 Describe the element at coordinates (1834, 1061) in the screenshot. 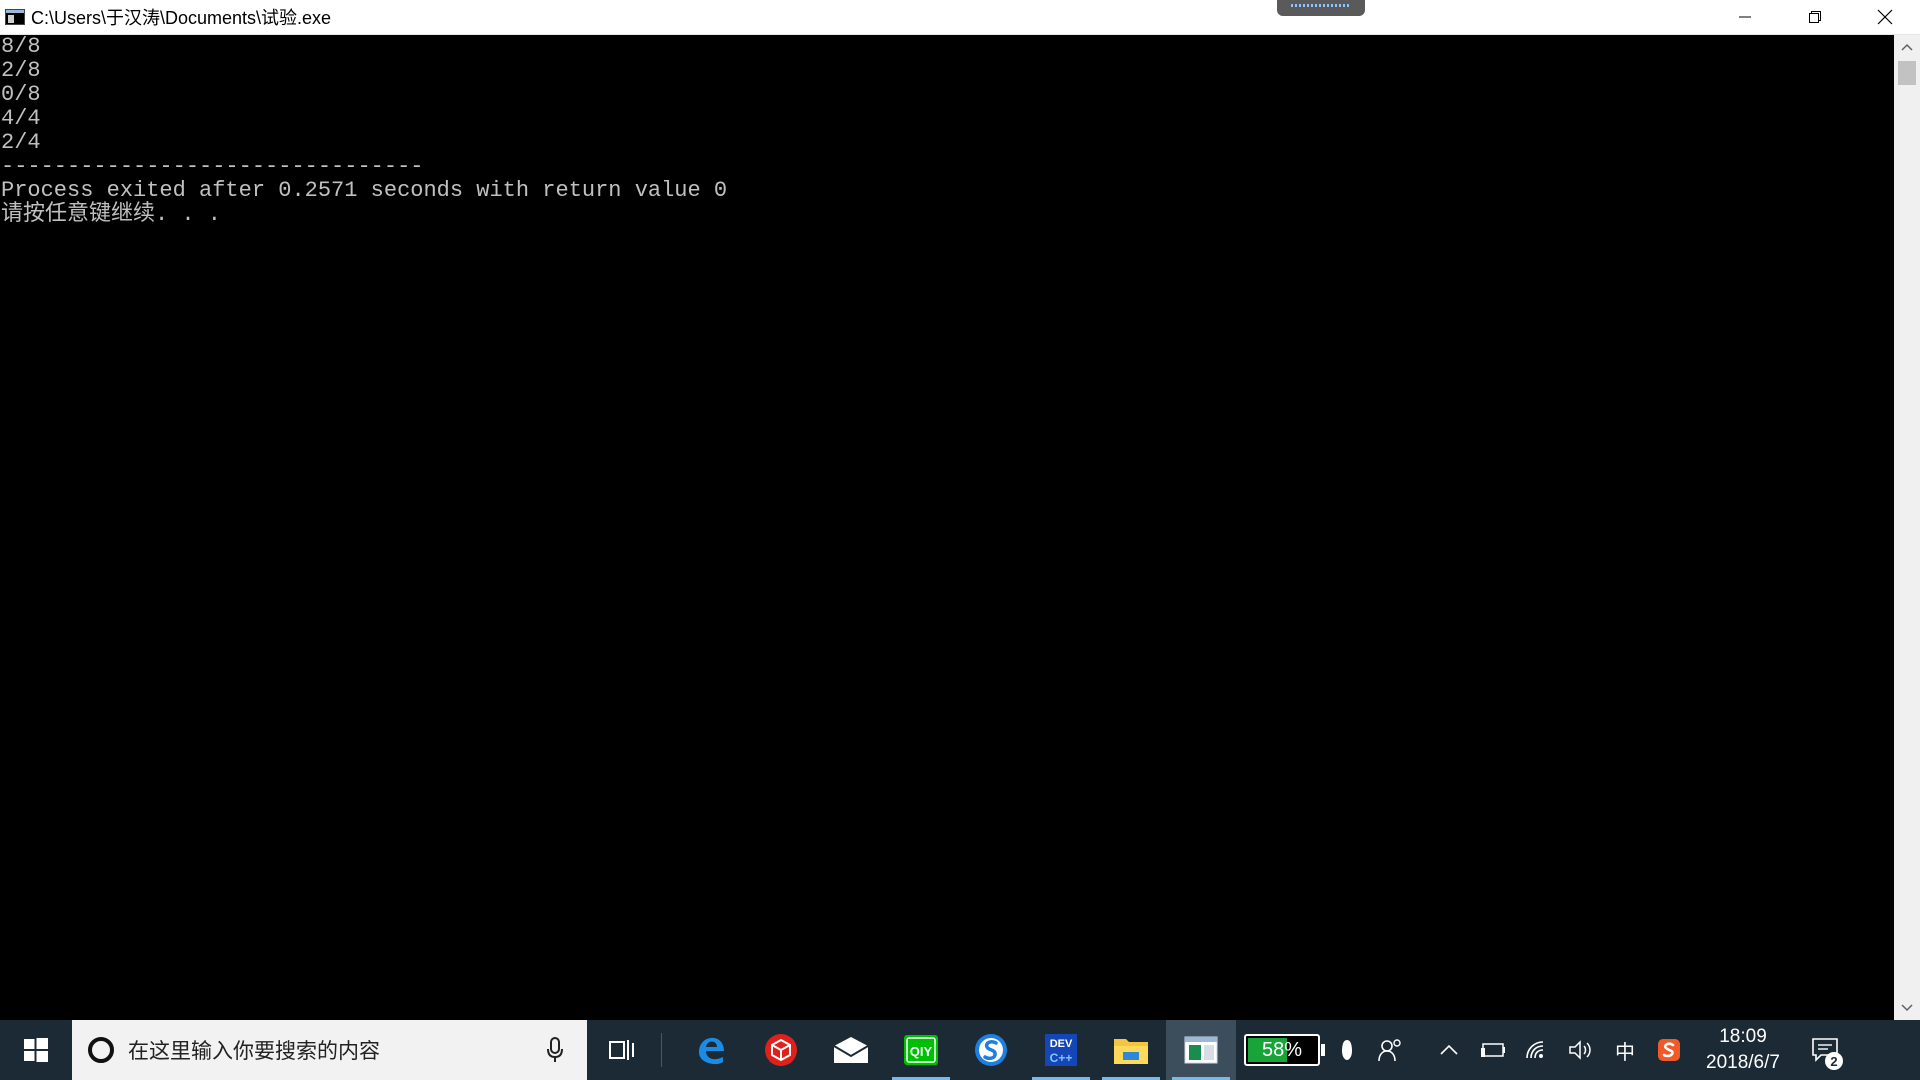

I see `notification-count-badge: 2` at that location.